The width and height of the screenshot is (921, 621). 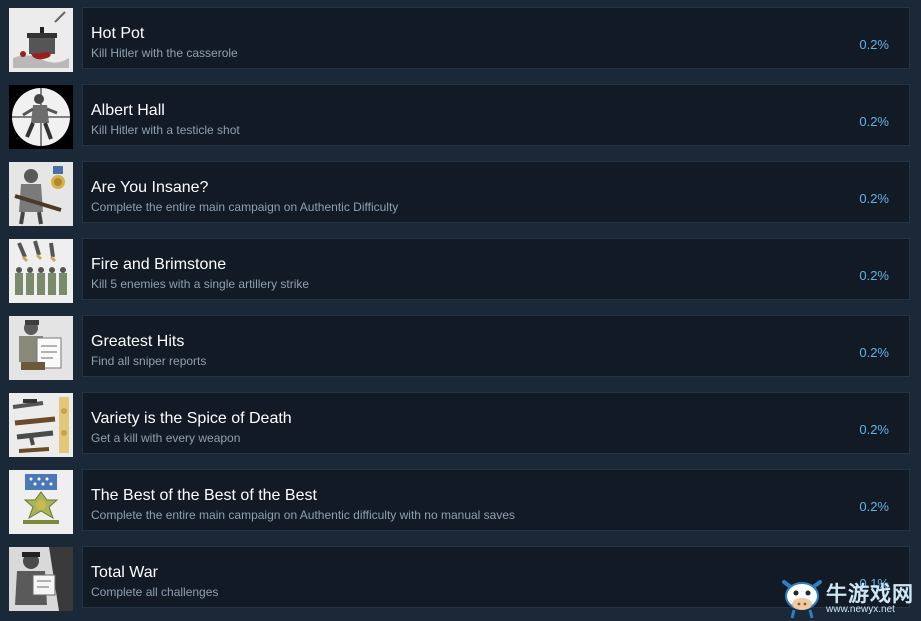 I want to click on achievement-description: Kill Hitler with the casserole, so click(x=164, y=53).